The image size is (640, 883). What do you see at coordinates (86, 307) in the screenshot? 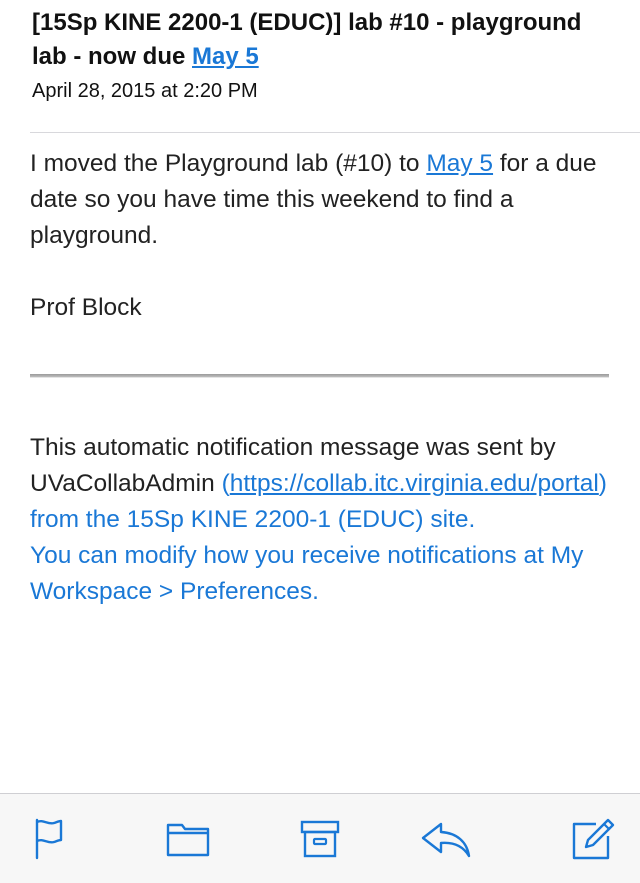
I see `email-signature: Prof Block` at bounding box center [86, 307].